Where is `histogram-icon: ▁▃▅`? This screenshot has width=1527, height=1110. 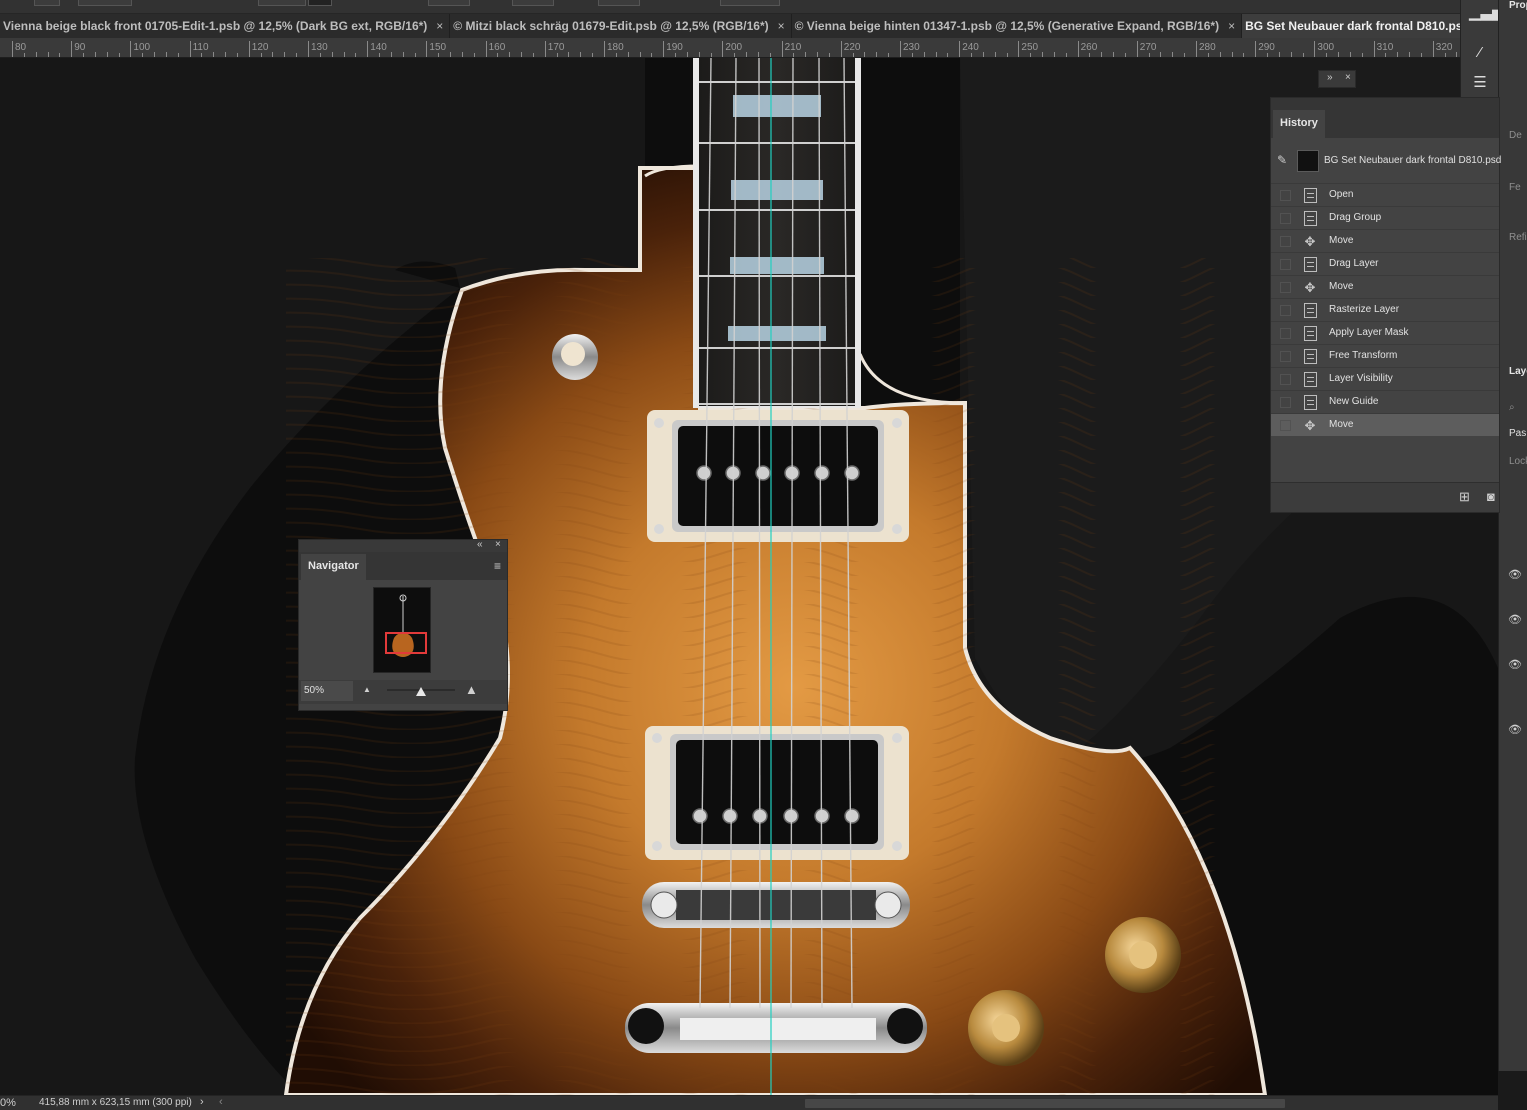
histogram-icon: ▁▃▅ is located at coordinates (1486, 13).